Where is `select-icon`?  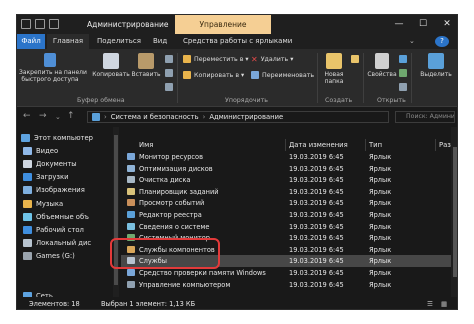 select-icon is located at coordinates (436, 61).